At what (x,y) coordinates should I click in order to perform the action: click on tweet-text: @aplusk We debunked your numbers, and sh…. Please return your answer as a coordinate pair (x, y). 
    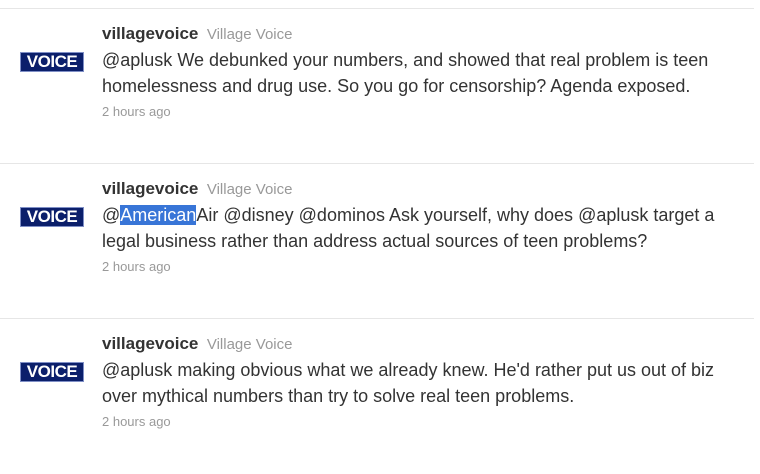
    Looking at the image, I should click on (422, 73).